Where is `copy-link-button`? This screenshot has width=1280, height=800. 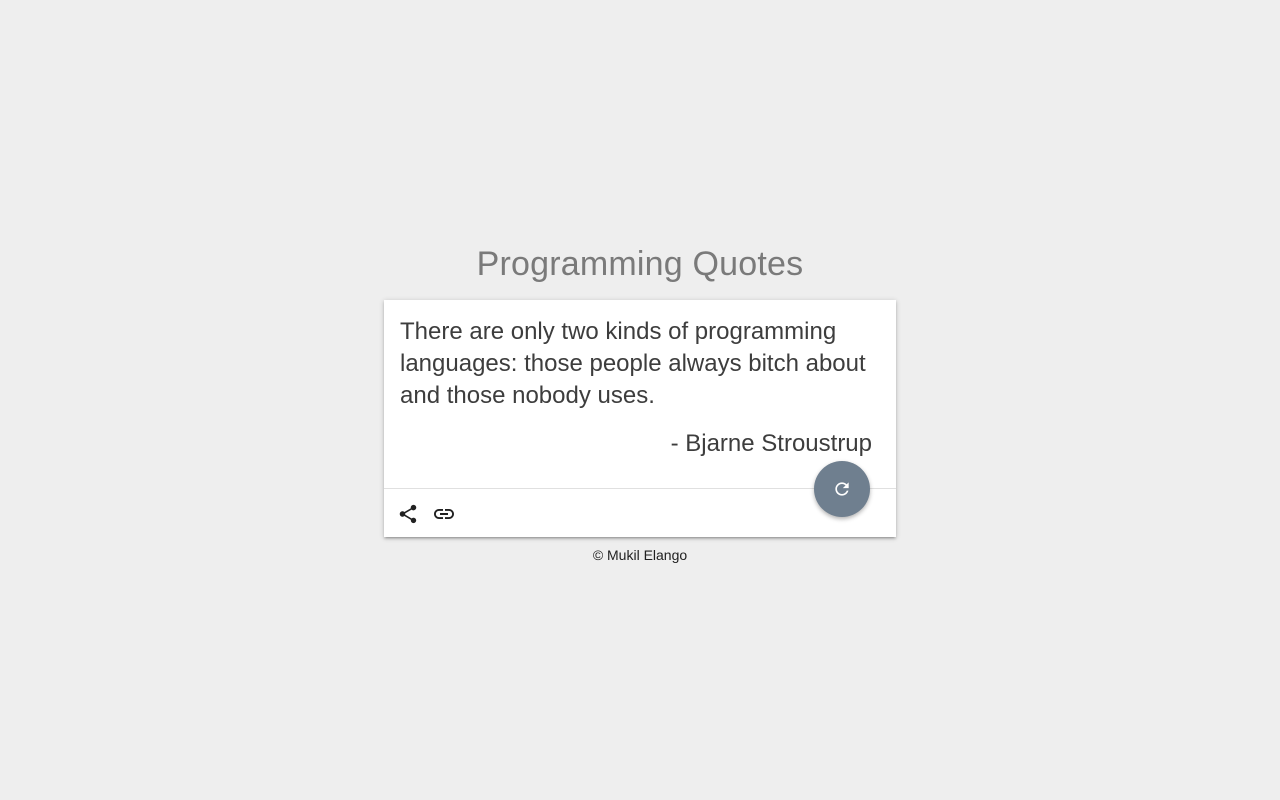
copy-link-button is located at coordinates (444, 514).